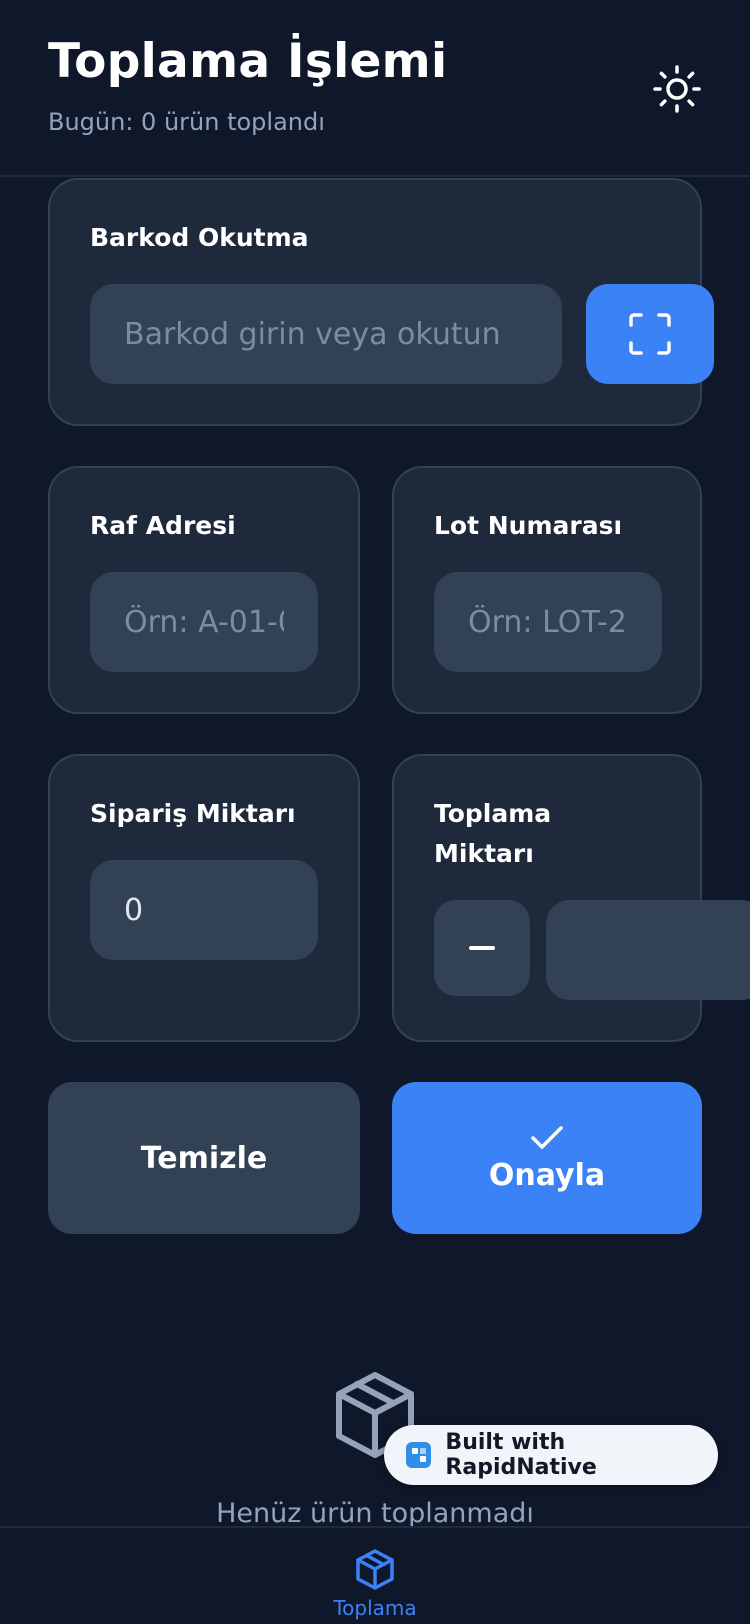 The image size is (750, 1624). I want to click on clear-button: Temizle, so click(204, 1158).